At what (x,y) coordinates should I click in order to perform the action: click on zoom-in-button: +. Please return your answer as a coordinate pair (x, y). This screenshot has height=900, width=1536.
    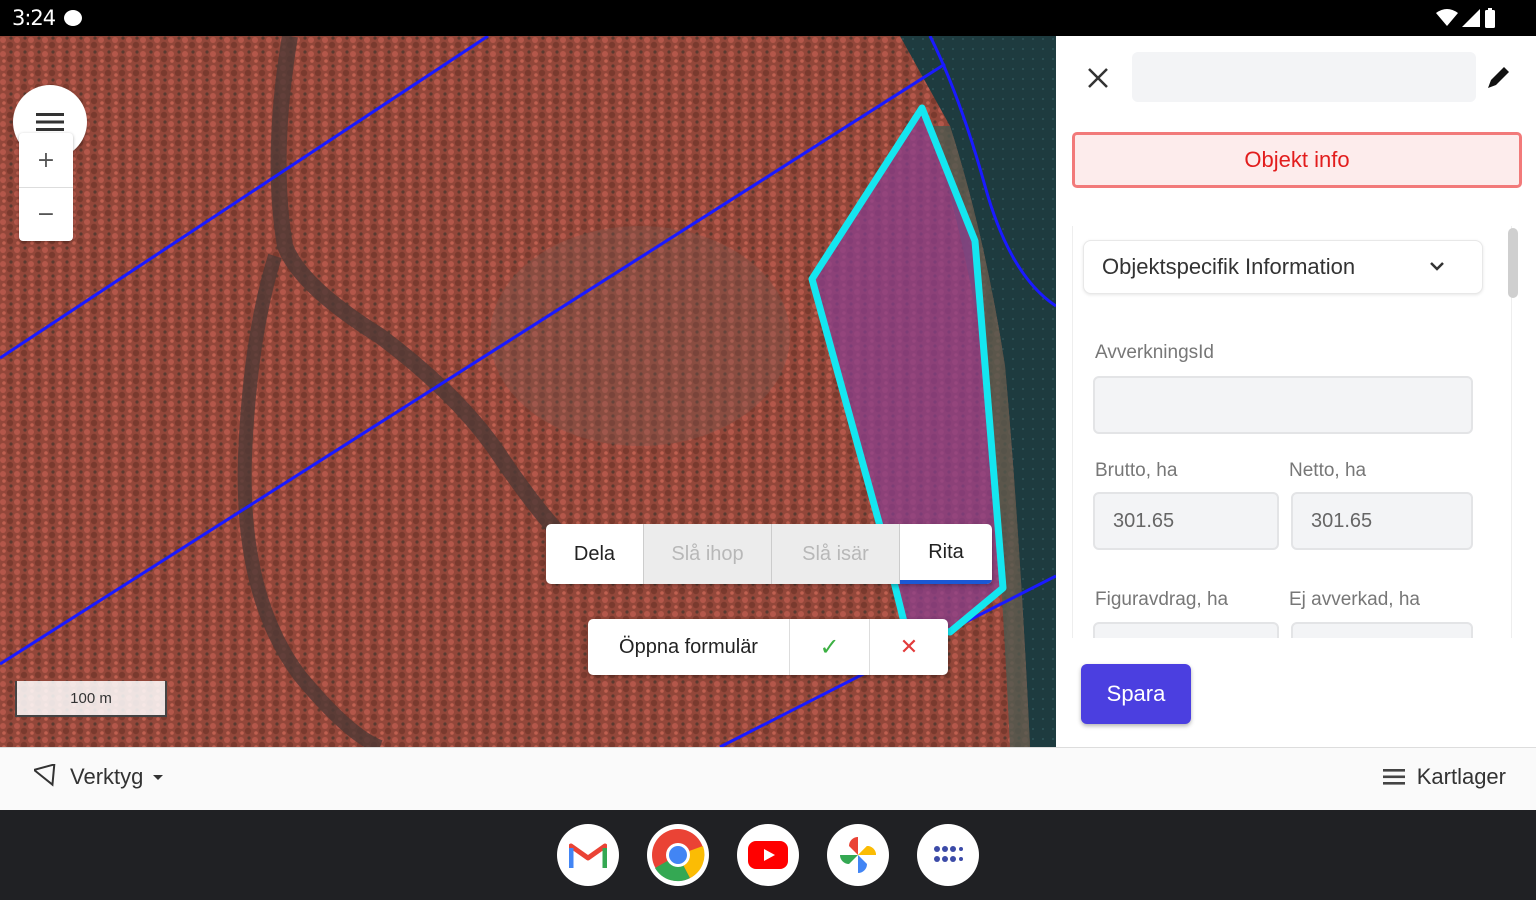
    Looking at the image, I should click on (46, 160).